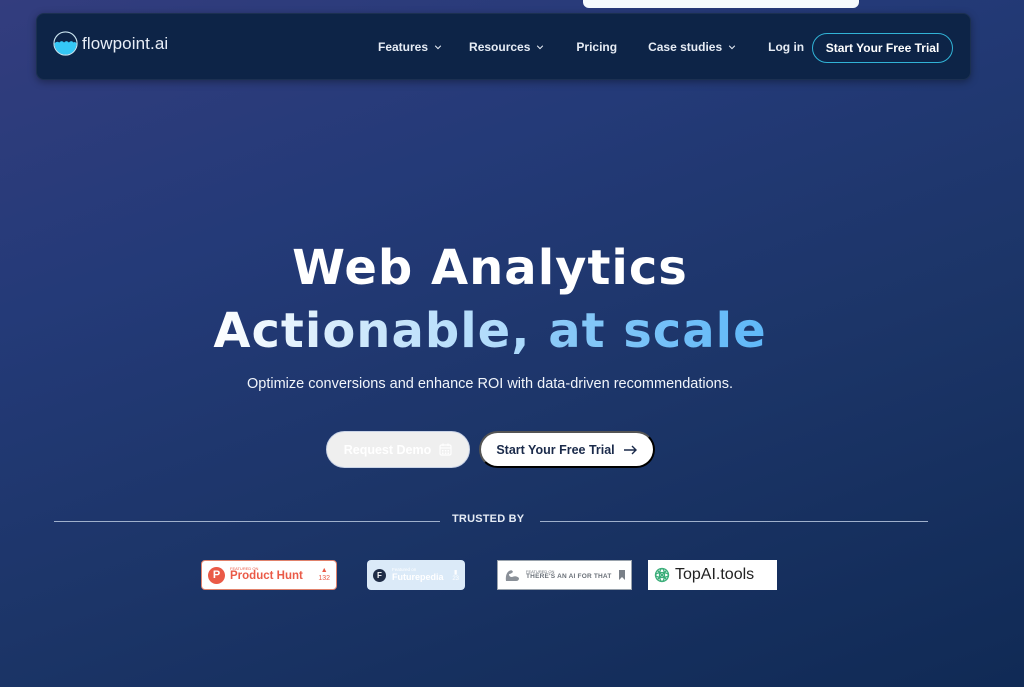 The height and width of the screenshot is (687, 1024). Describe the element at coordinates (657, 331) in the screenshot. I see `hero-title-at-scale: at scale` at that location.